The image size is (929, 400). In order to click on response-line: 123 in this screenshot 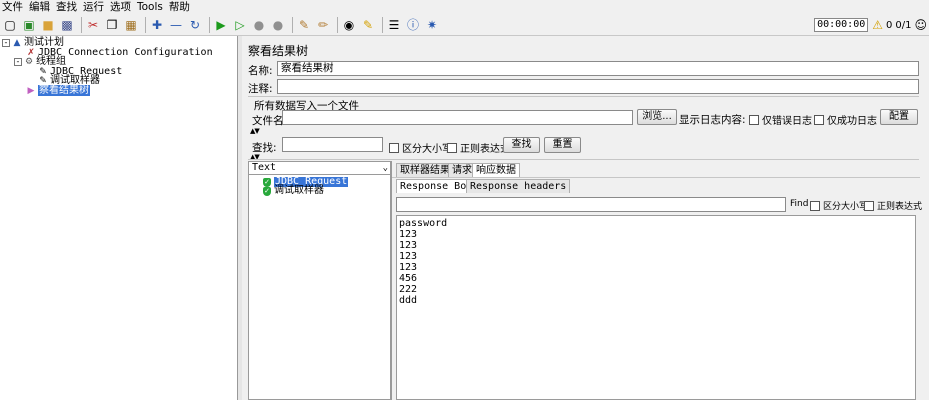, I will do `click(408, 256)`.